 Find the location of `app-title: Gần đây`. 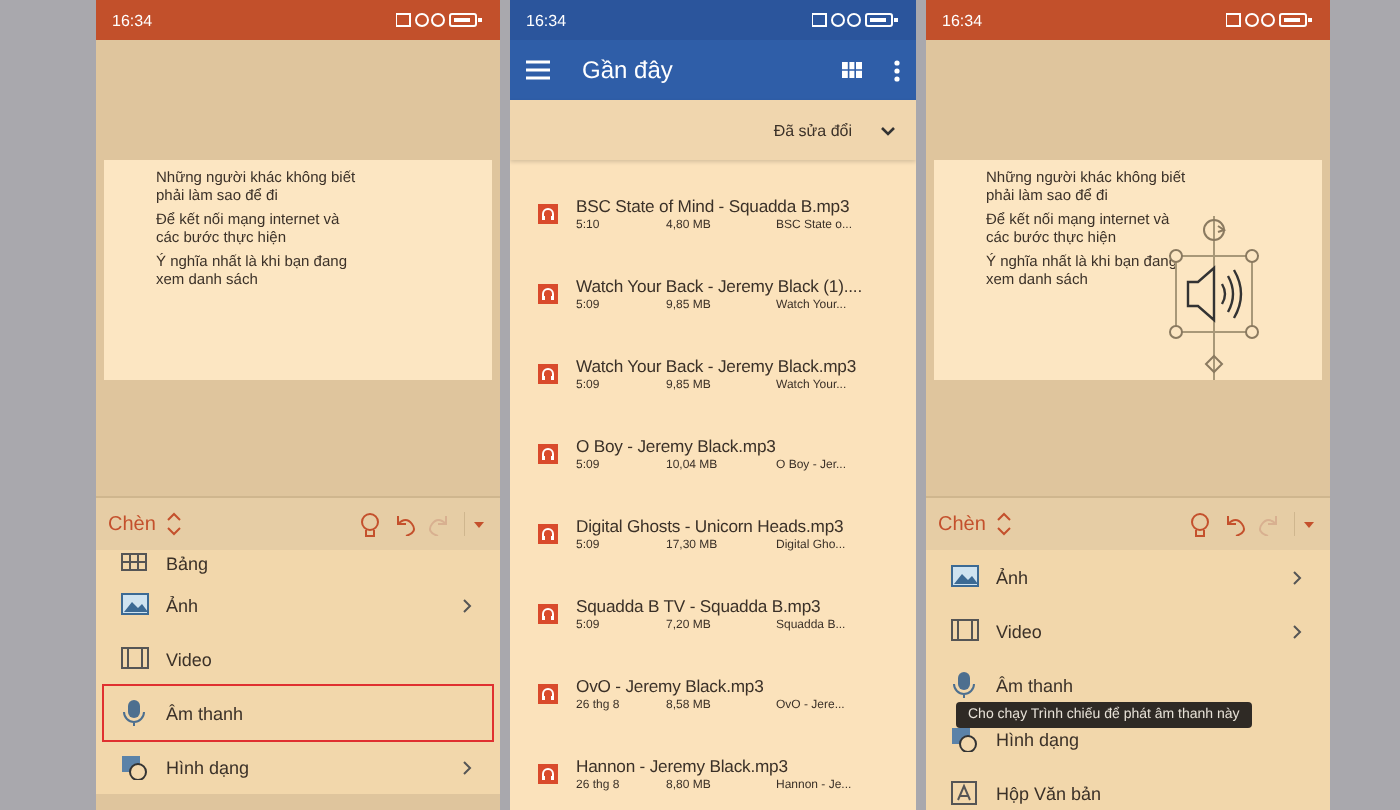

app-title: Gần đây is located at coordinates (628, 70).